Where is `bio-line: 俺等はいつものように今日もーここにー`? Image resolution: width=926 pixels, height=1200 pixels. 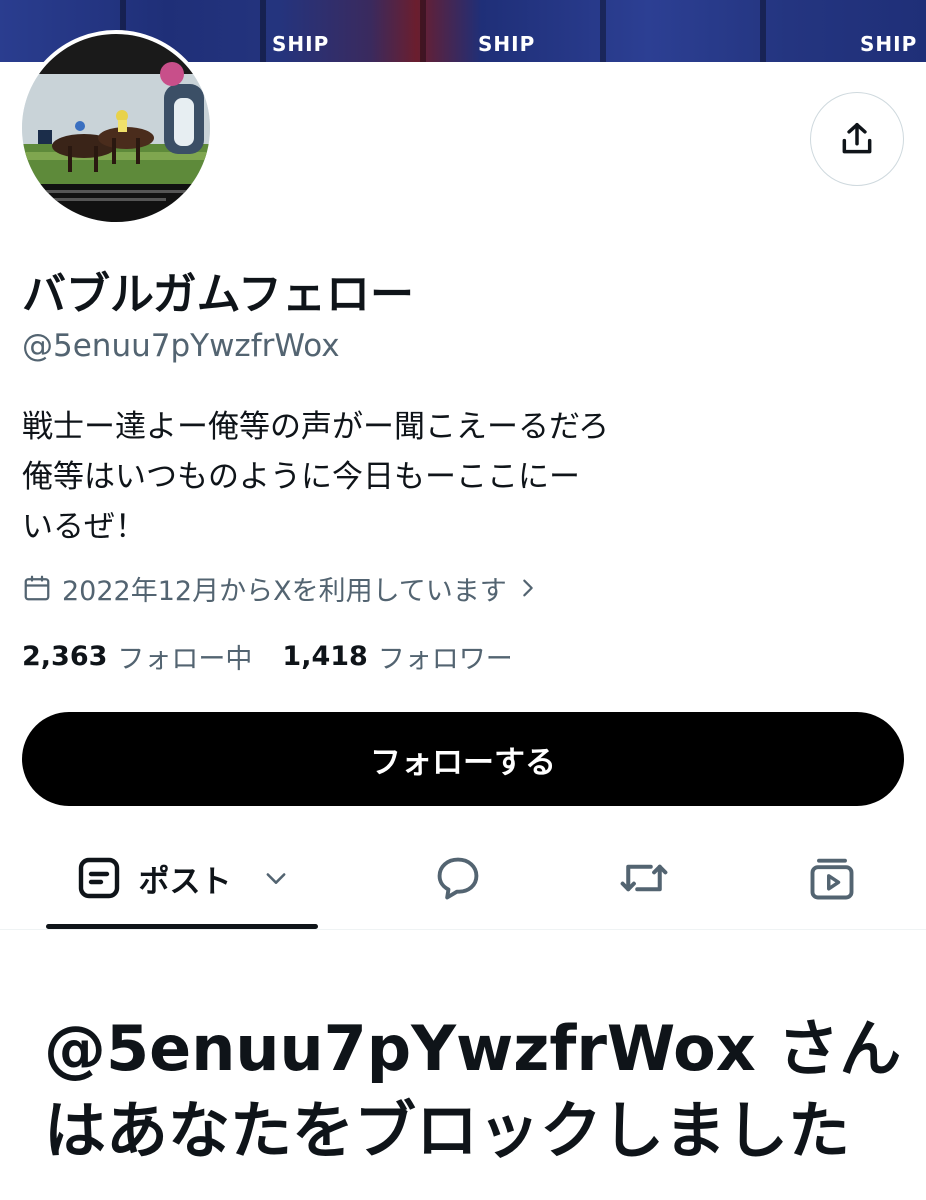 bio-line: 俺等はいつものように今日もーここにー is located at coordinates (301, 477).